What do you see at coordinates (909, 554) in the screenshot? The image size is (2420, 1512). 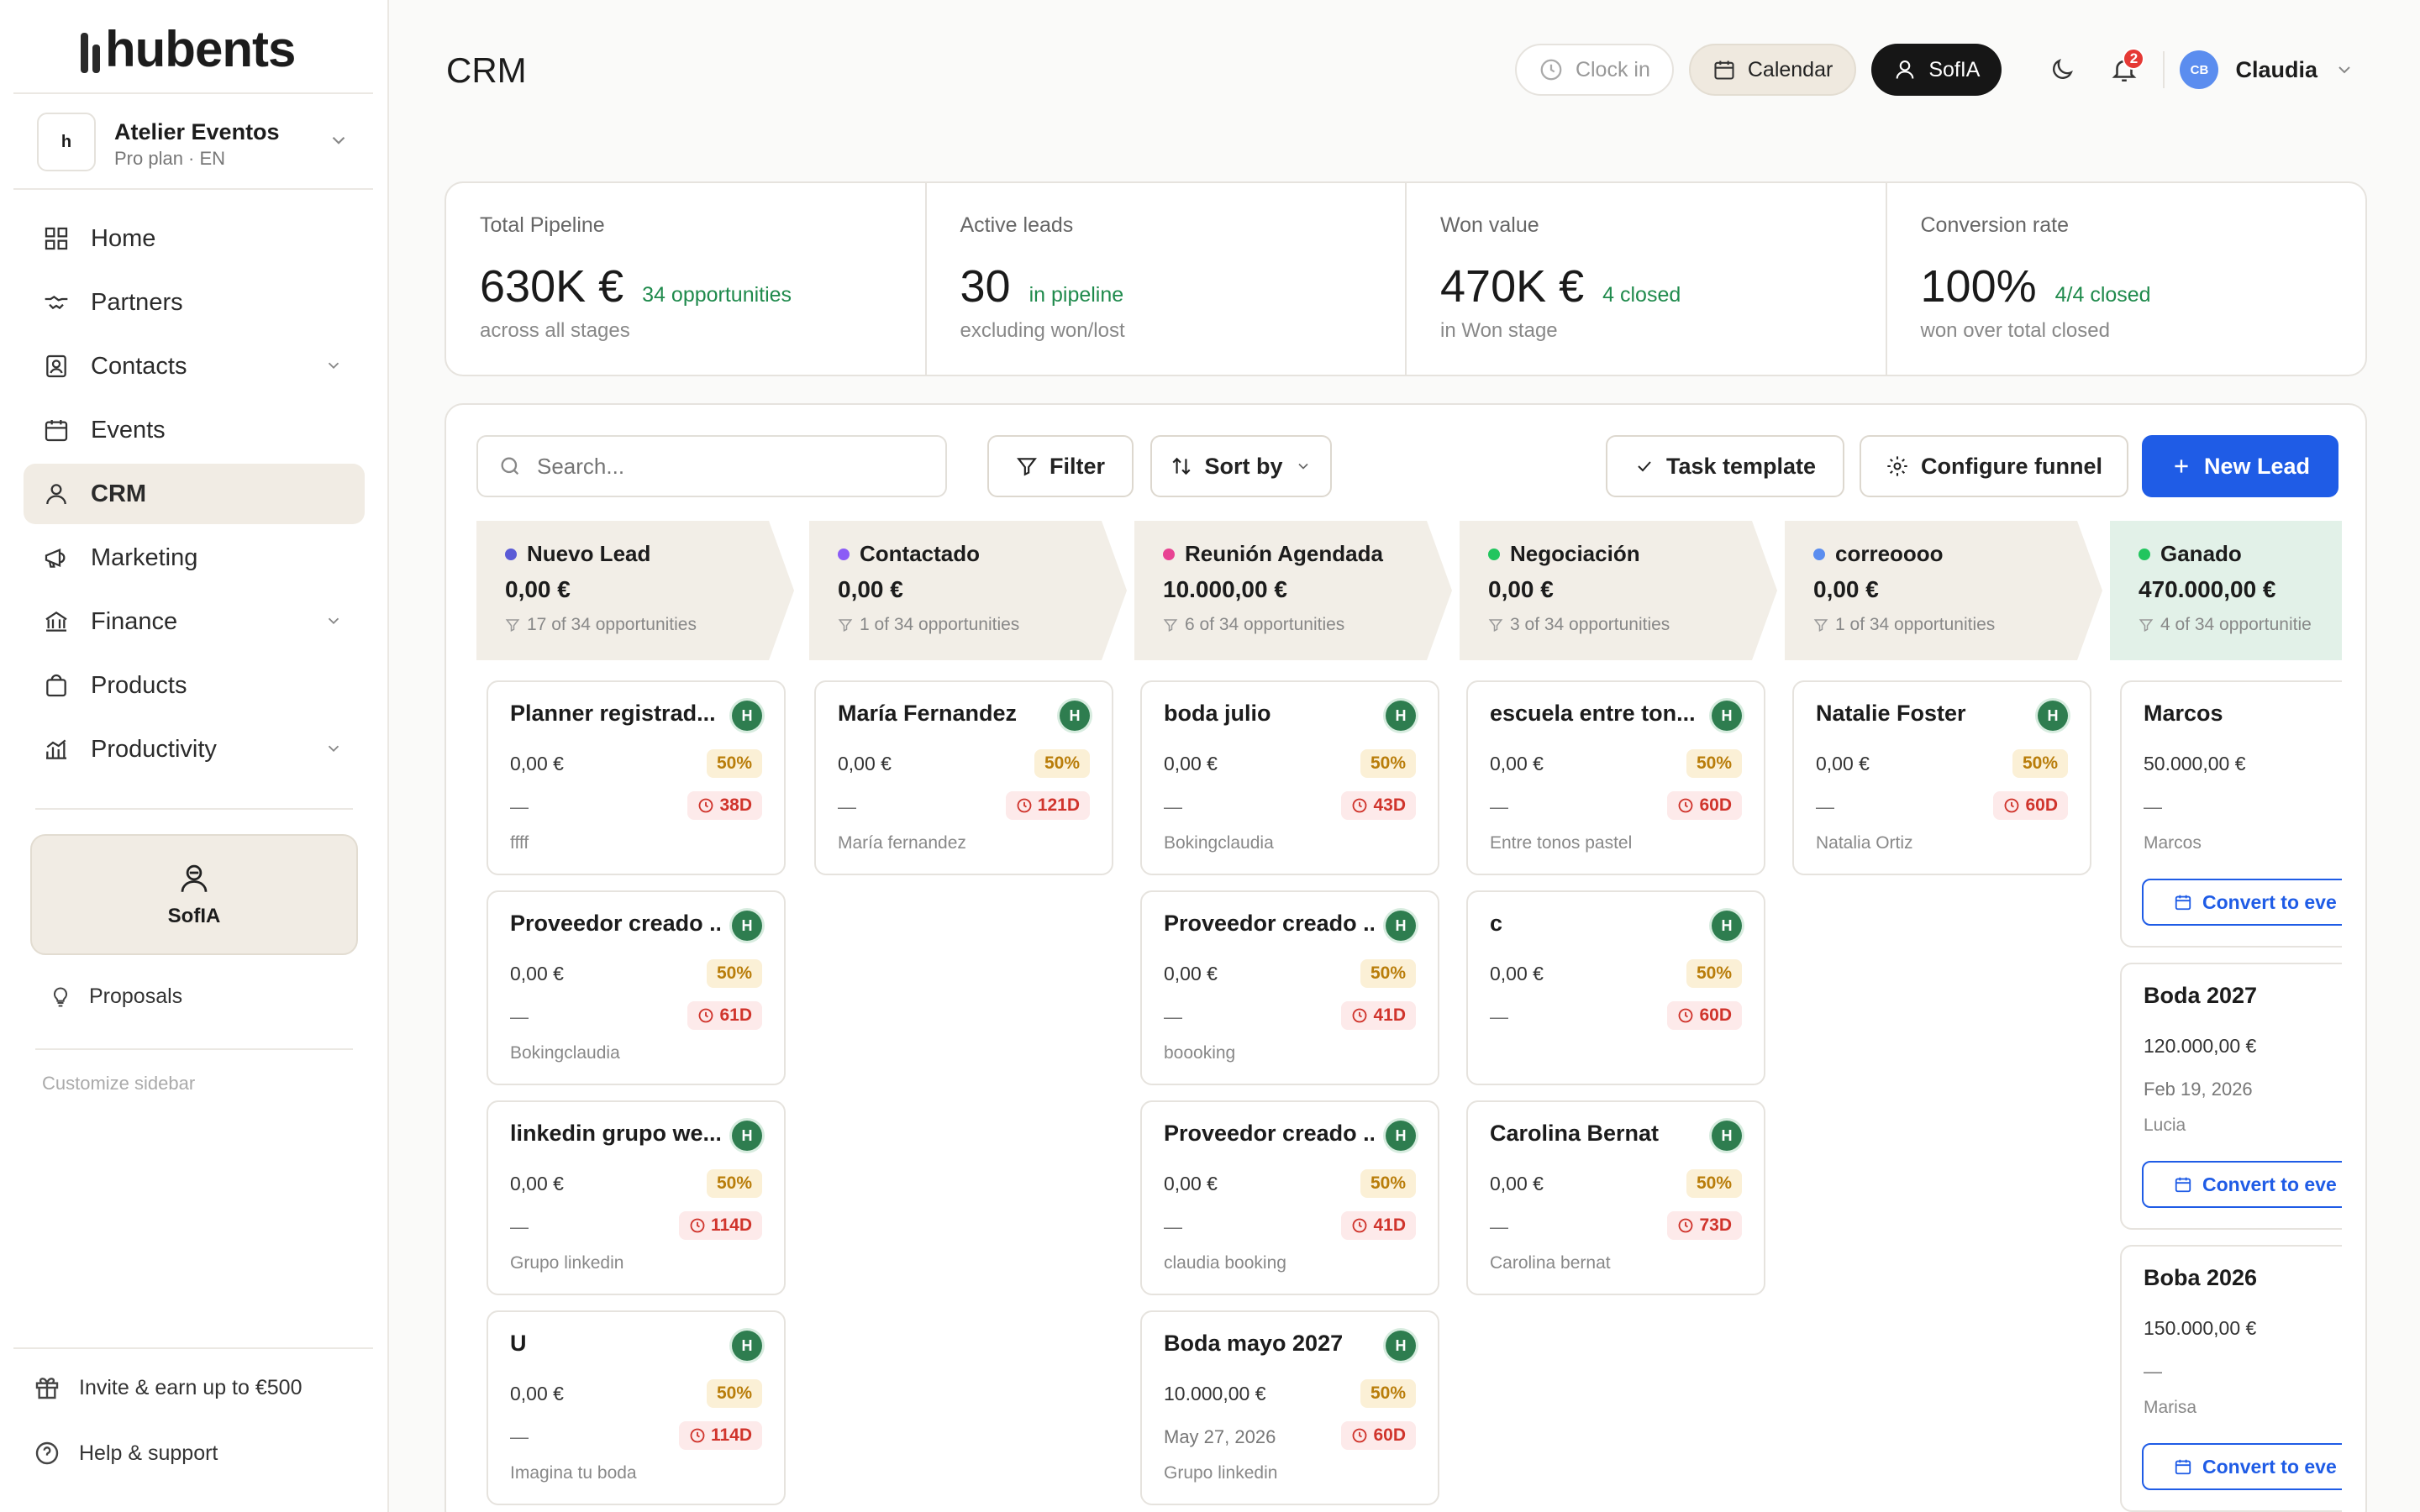 I see `stage-name-row: Contactado` at bounding box center [909, 554].